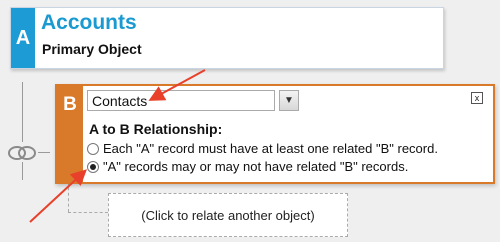  What do you see at coordinates (289, 100) in the screenshot?
I see `chevron-down-icon: ▼` at bounding box center [289, 100].